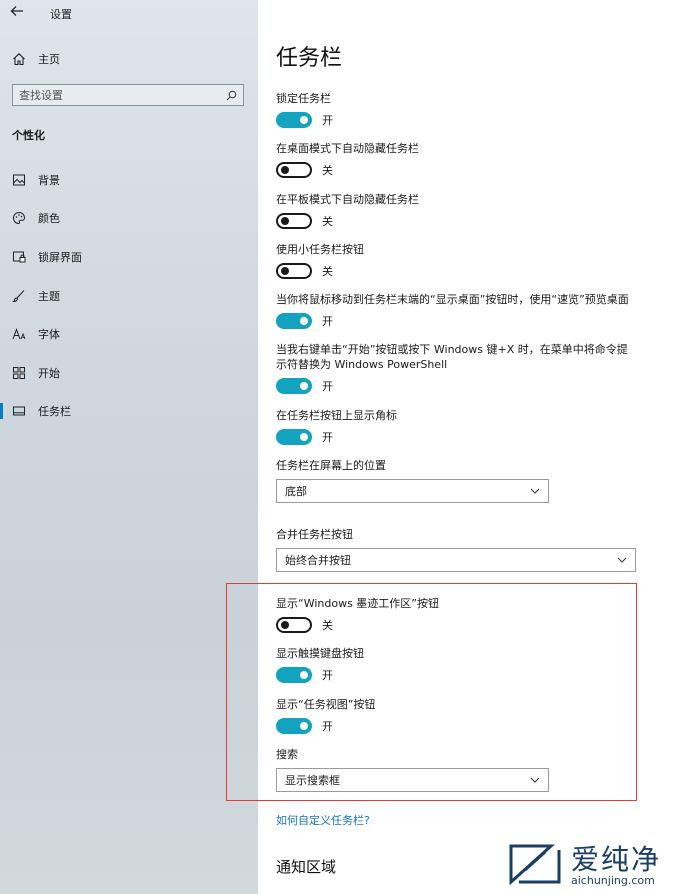  What do you see at coordinates (412, 491) in the screenshot?
I see `position-dropdown: 底部` at bounding box center [412, 491].